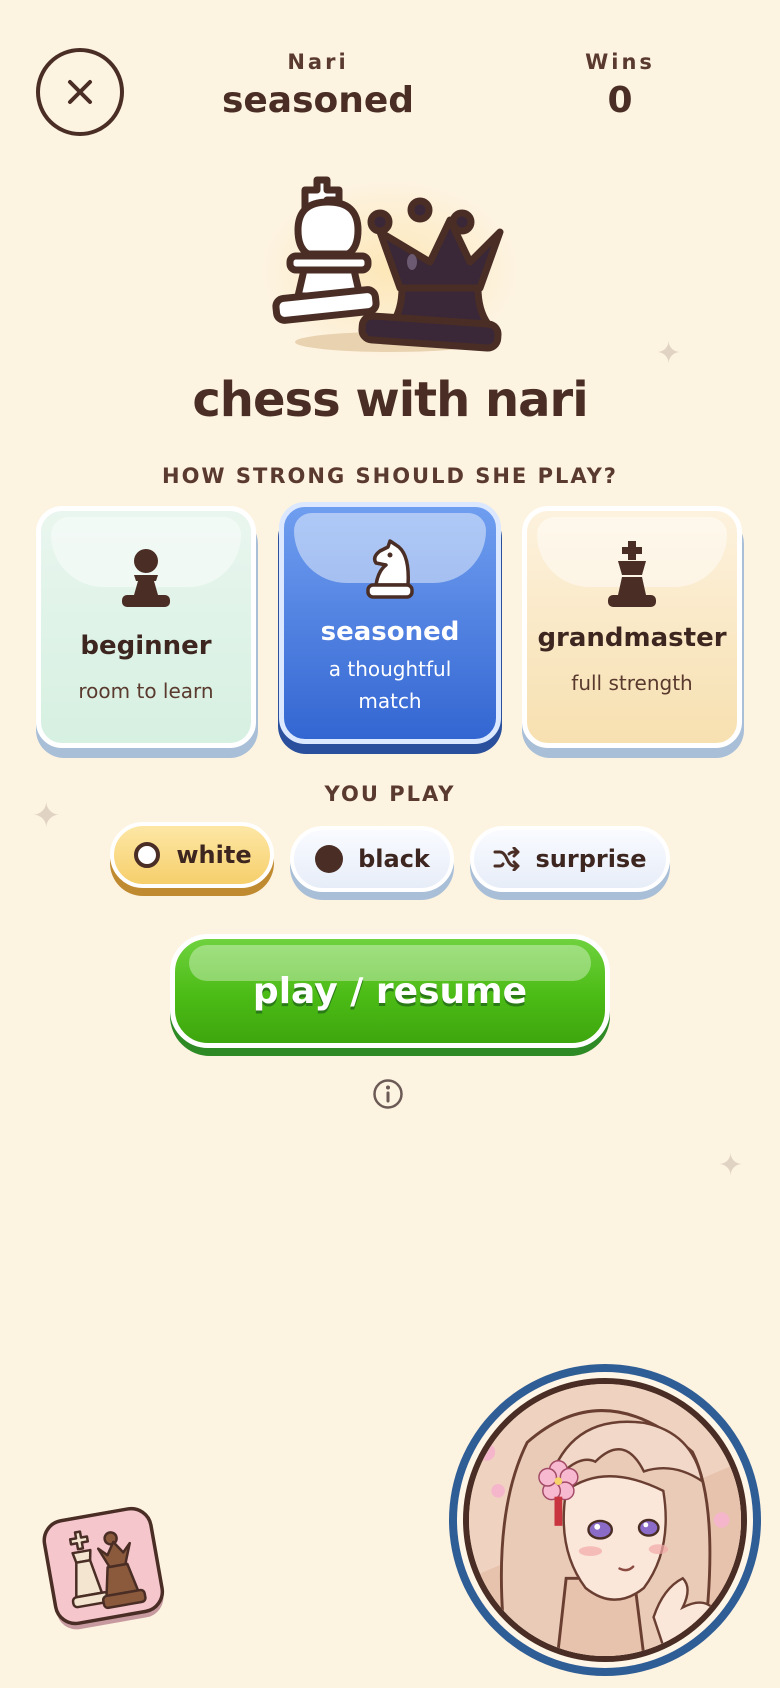  I want to click on wins-label: Wins, so click(620, 62).